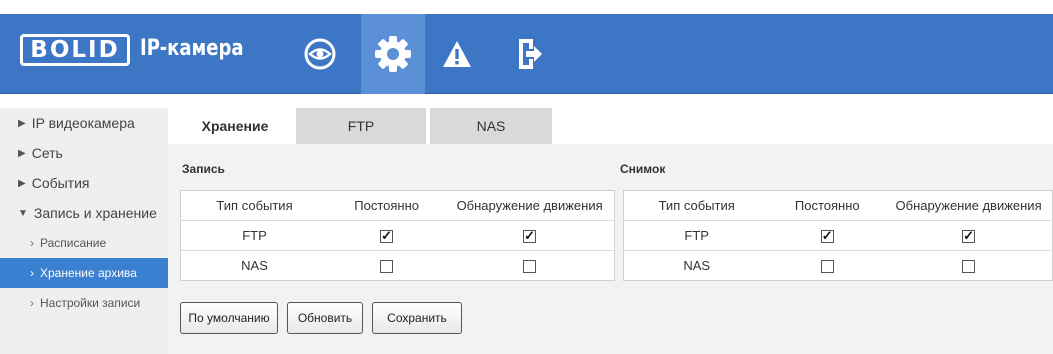 Image resolution: width=1053 pixels, height=354 pixels. I want to click on tab-bar: Хранение FTP NAS, so click(367, 126).